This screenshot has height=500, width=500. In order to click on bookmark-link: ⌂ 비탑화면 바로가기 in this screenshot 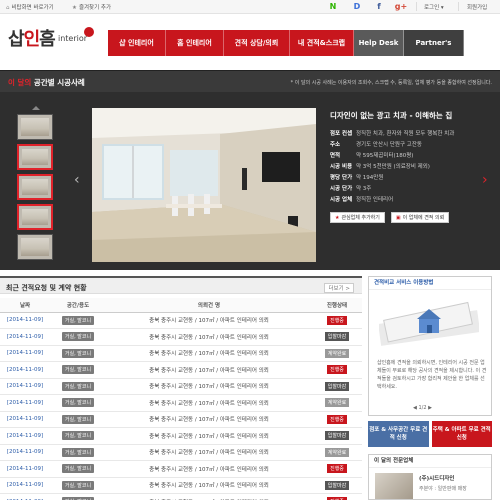, I will do `click(30, 7)`.